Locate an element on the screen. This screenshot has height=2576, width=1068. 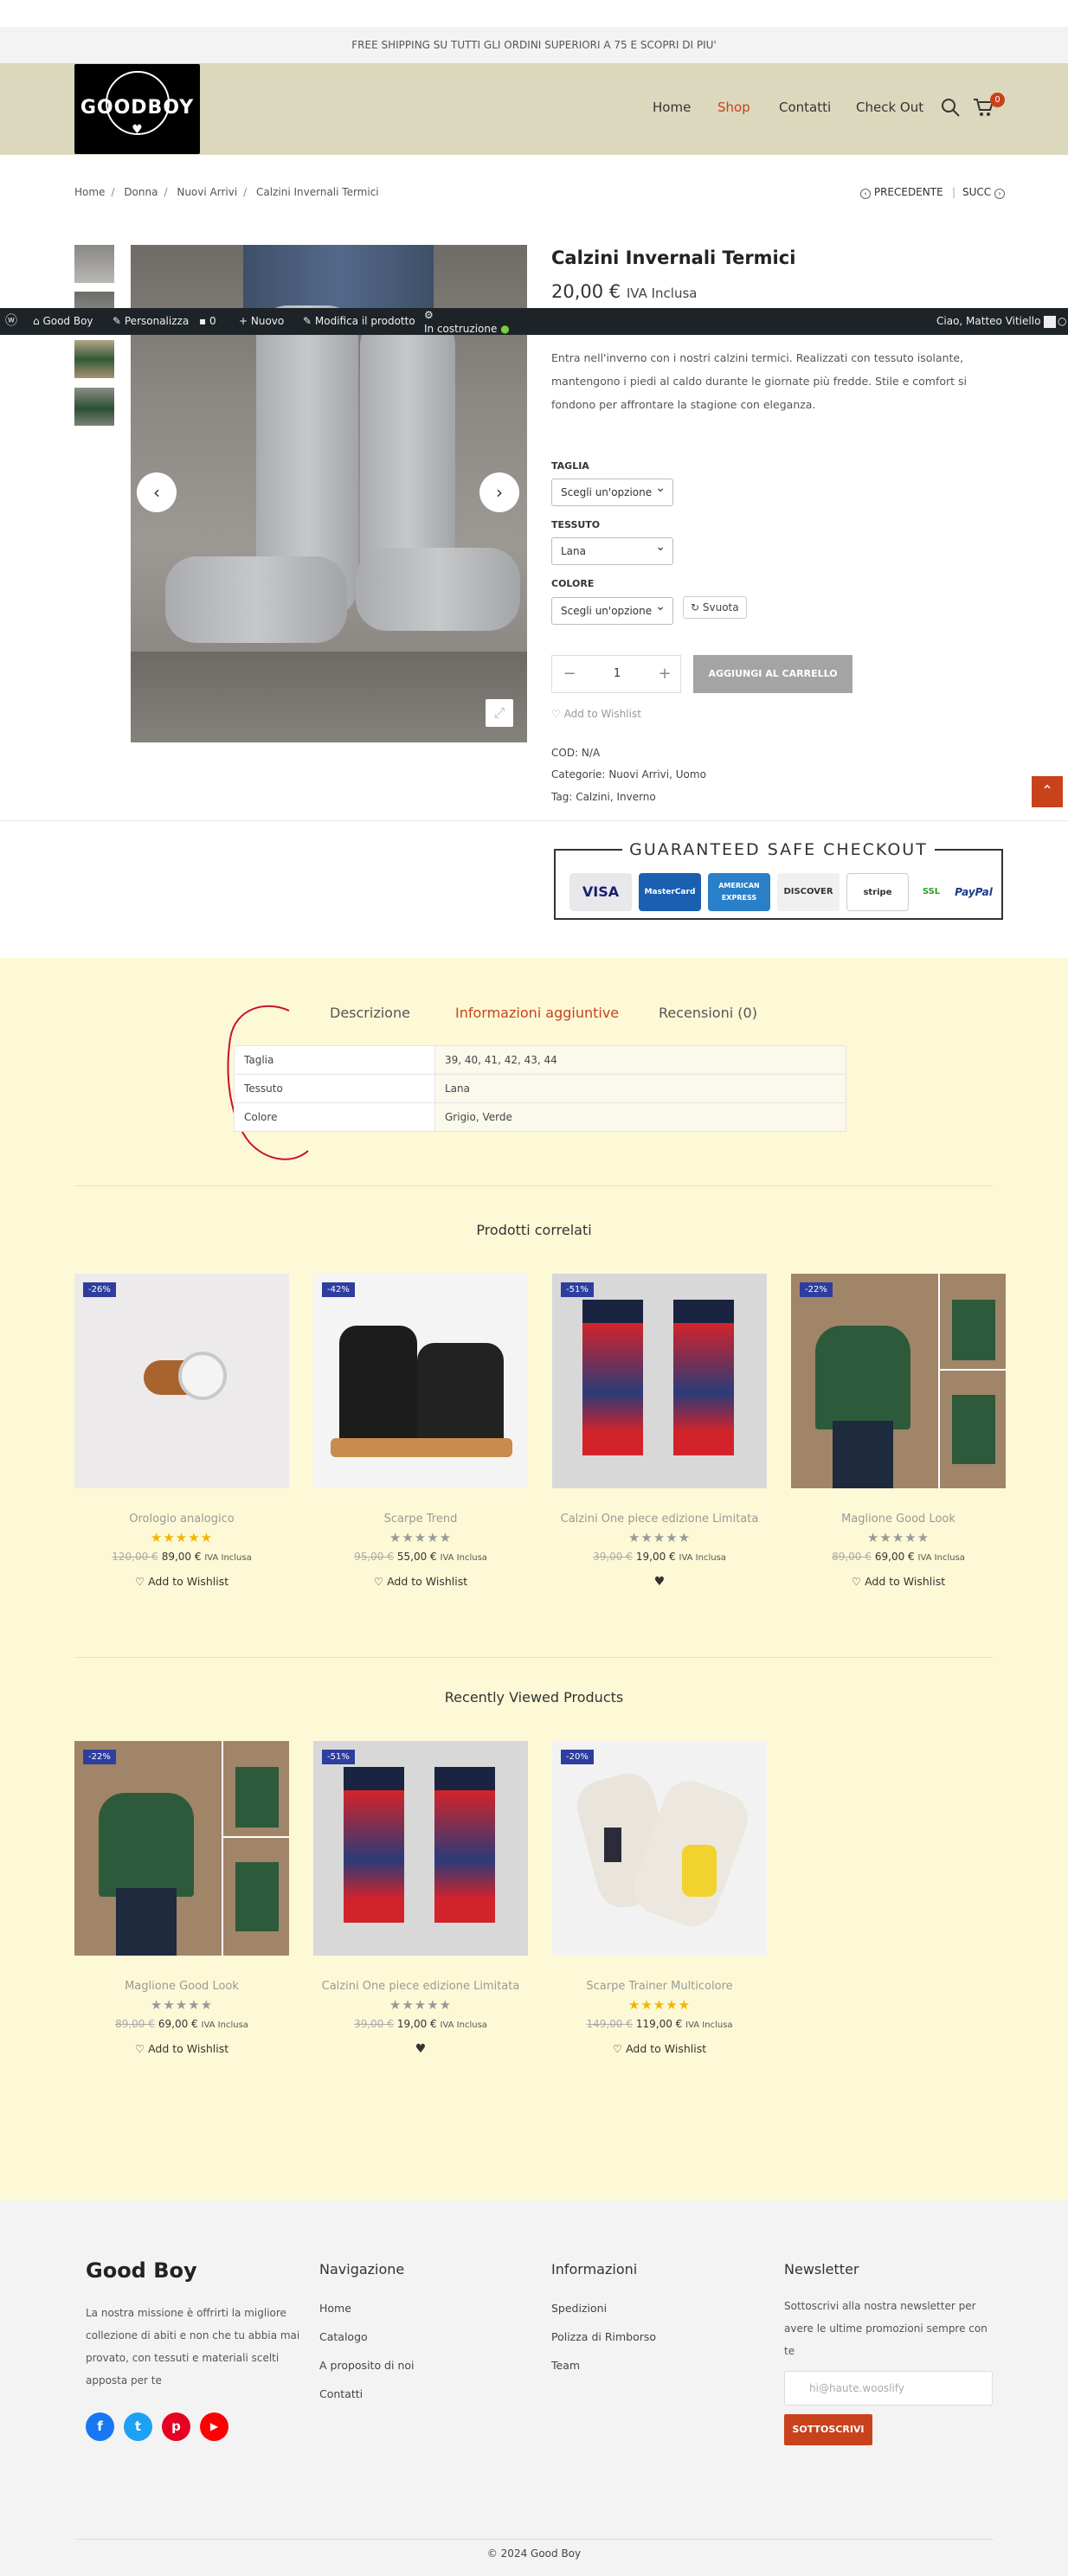
zoom-expand-icon: ⤢ is located at coordinates (499, 713).